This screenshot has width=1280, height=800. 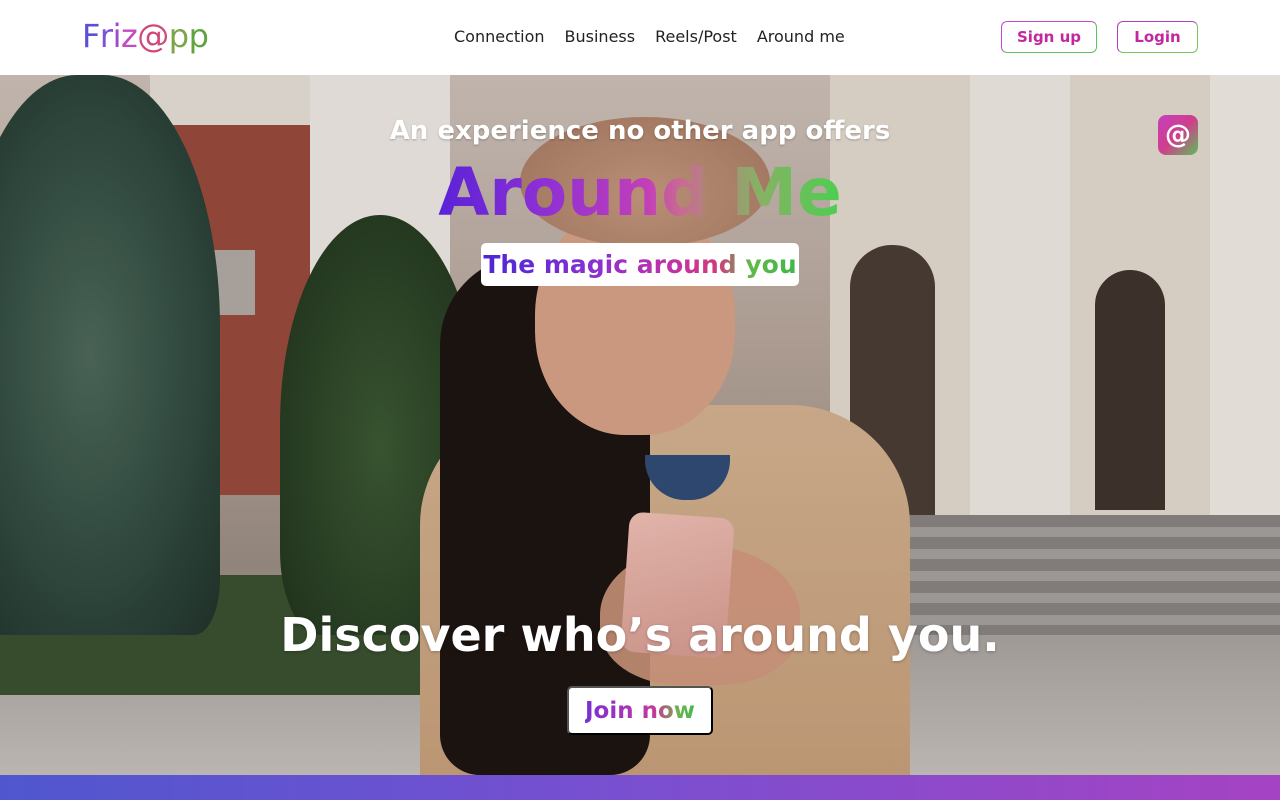 What do you see at coordinates (640, 787) in the screenshot?
I see `footer-gradient-strip` at bounding box center [640, 787].